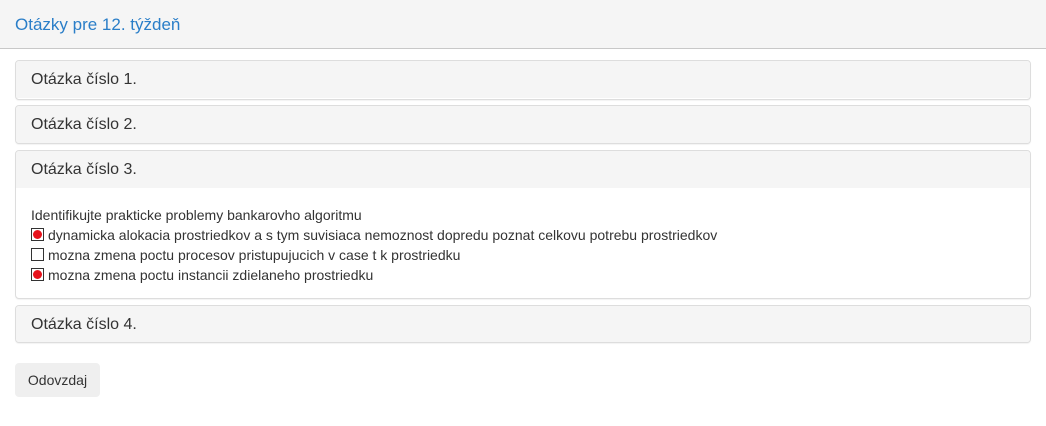  What do you see at coordinates (57, 380) in the screenshot?
I see `submit-button: Odovzdaj` at bounding box center [57, 380].